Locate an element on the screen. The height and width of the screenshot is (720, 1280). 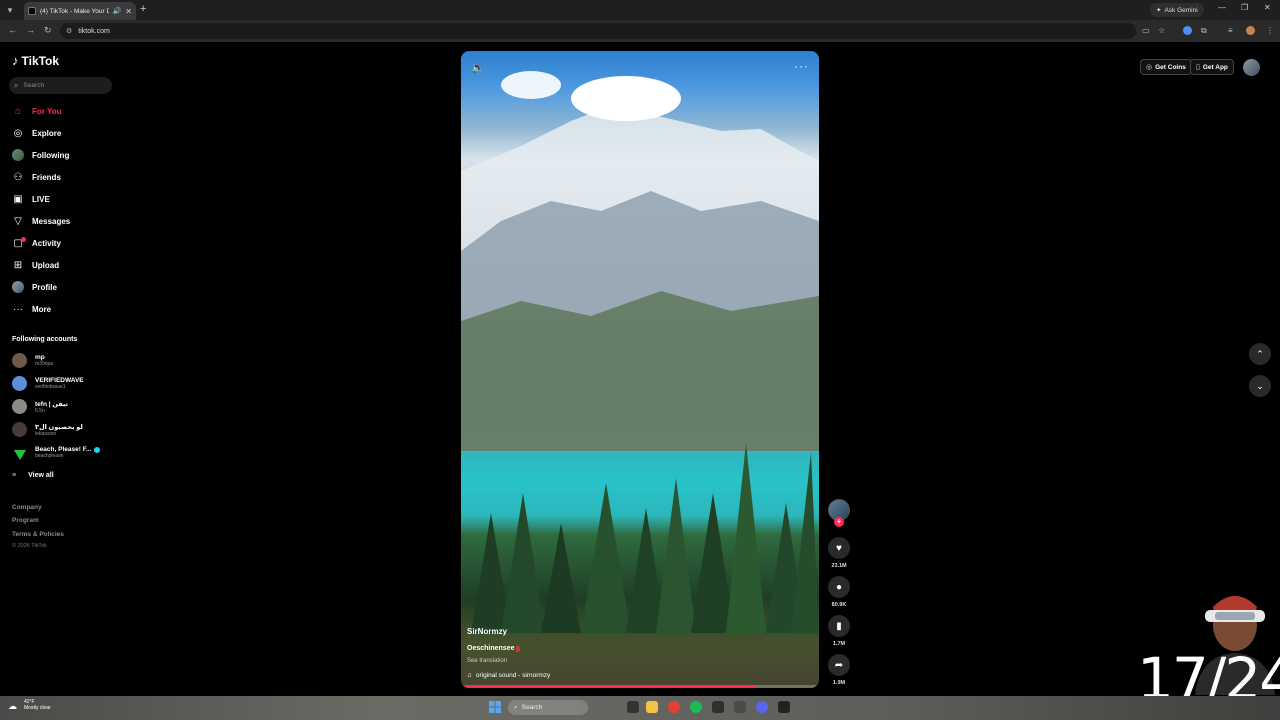
menu-lines-icon: ≡ is located at coordinates (1230, 30).